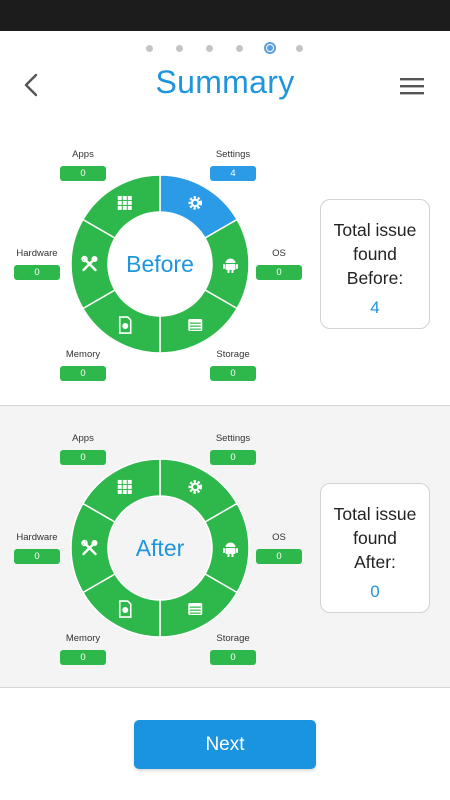 Image resolution: width=450 pixels, height=800 pixels. Describe the element at coordinates (37, 537) in the screenshot. I see `after-hardware-label: Hardware` at that location.